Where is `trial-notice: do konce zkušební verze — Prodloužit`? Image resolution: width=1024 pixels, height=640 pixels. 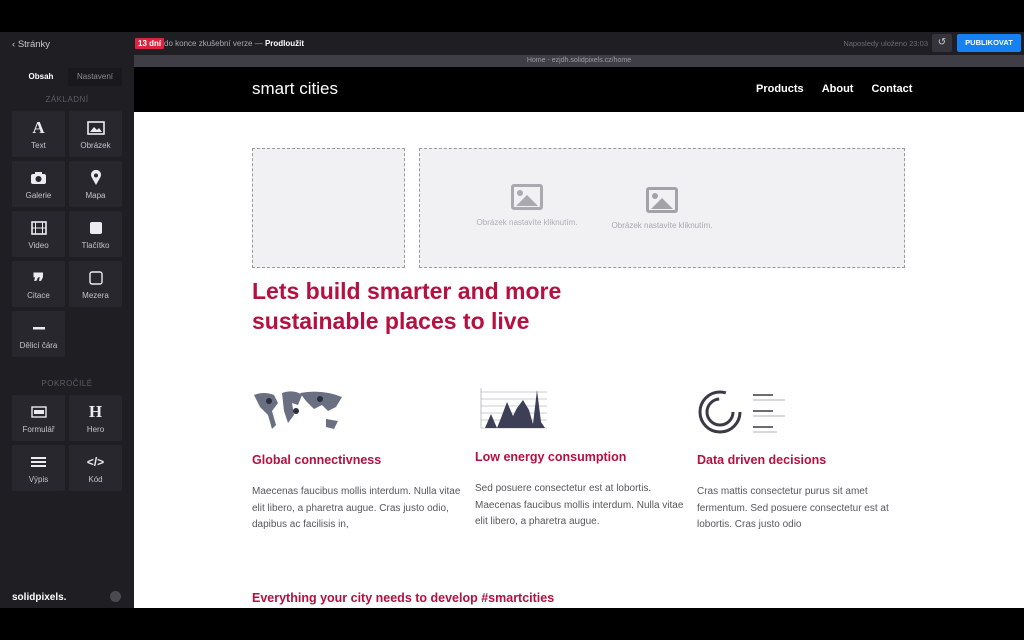 trial-notice: do konce zkušební verze — Prodloužit is located at coordinates (234, 43).